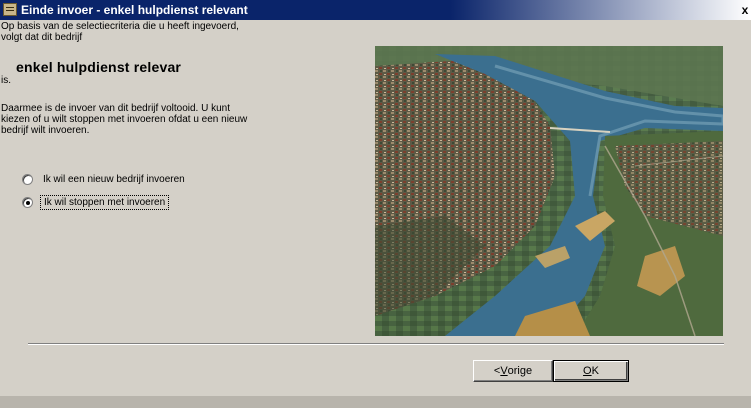 The height and width of the screenshot is (408, 751). Describe the element at coordinates (587, 371) in the screenshot. I see `ok-button-accel: O` at that location.